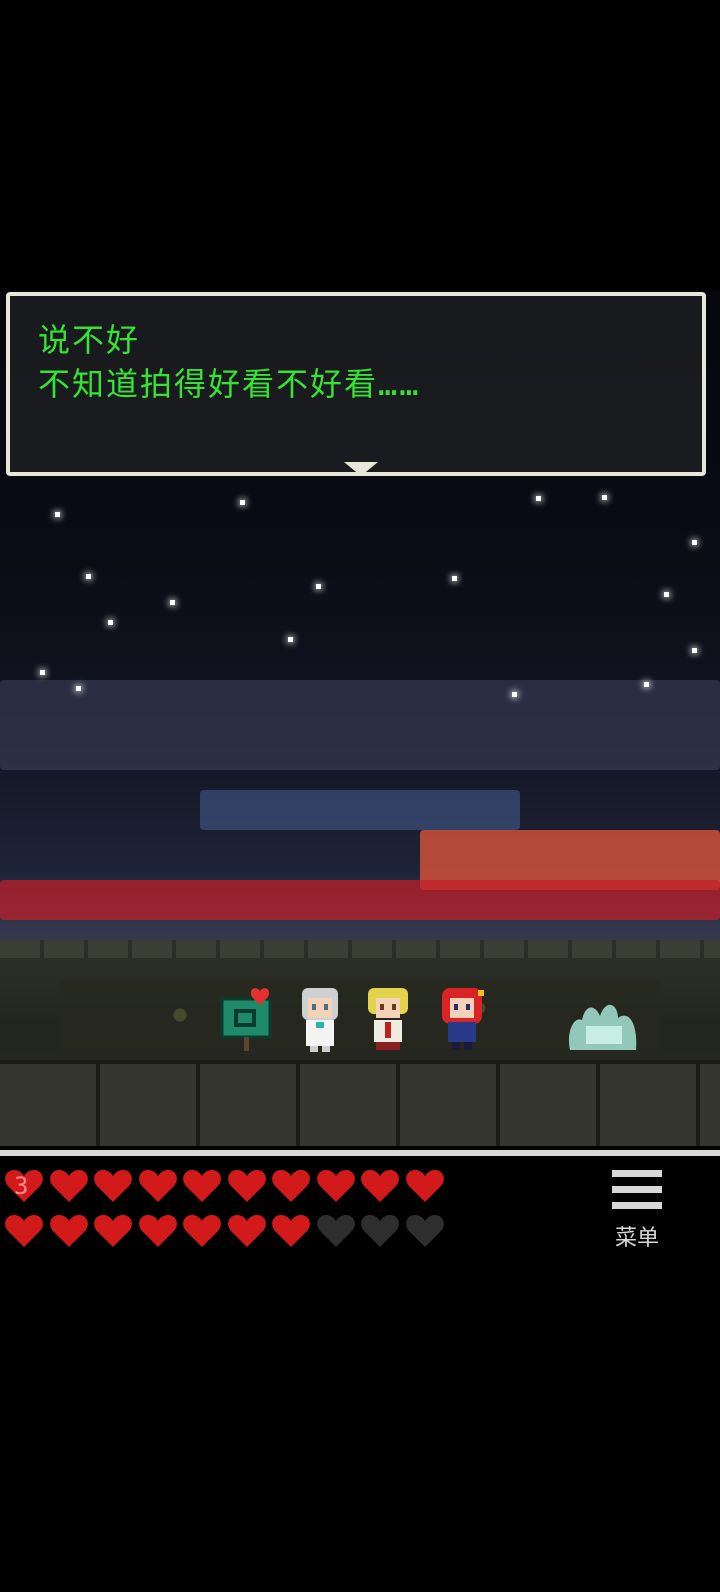 The width and height of the screenshot is (720, 1592). I want to click on red-haired-girl, so click(462, 1018).